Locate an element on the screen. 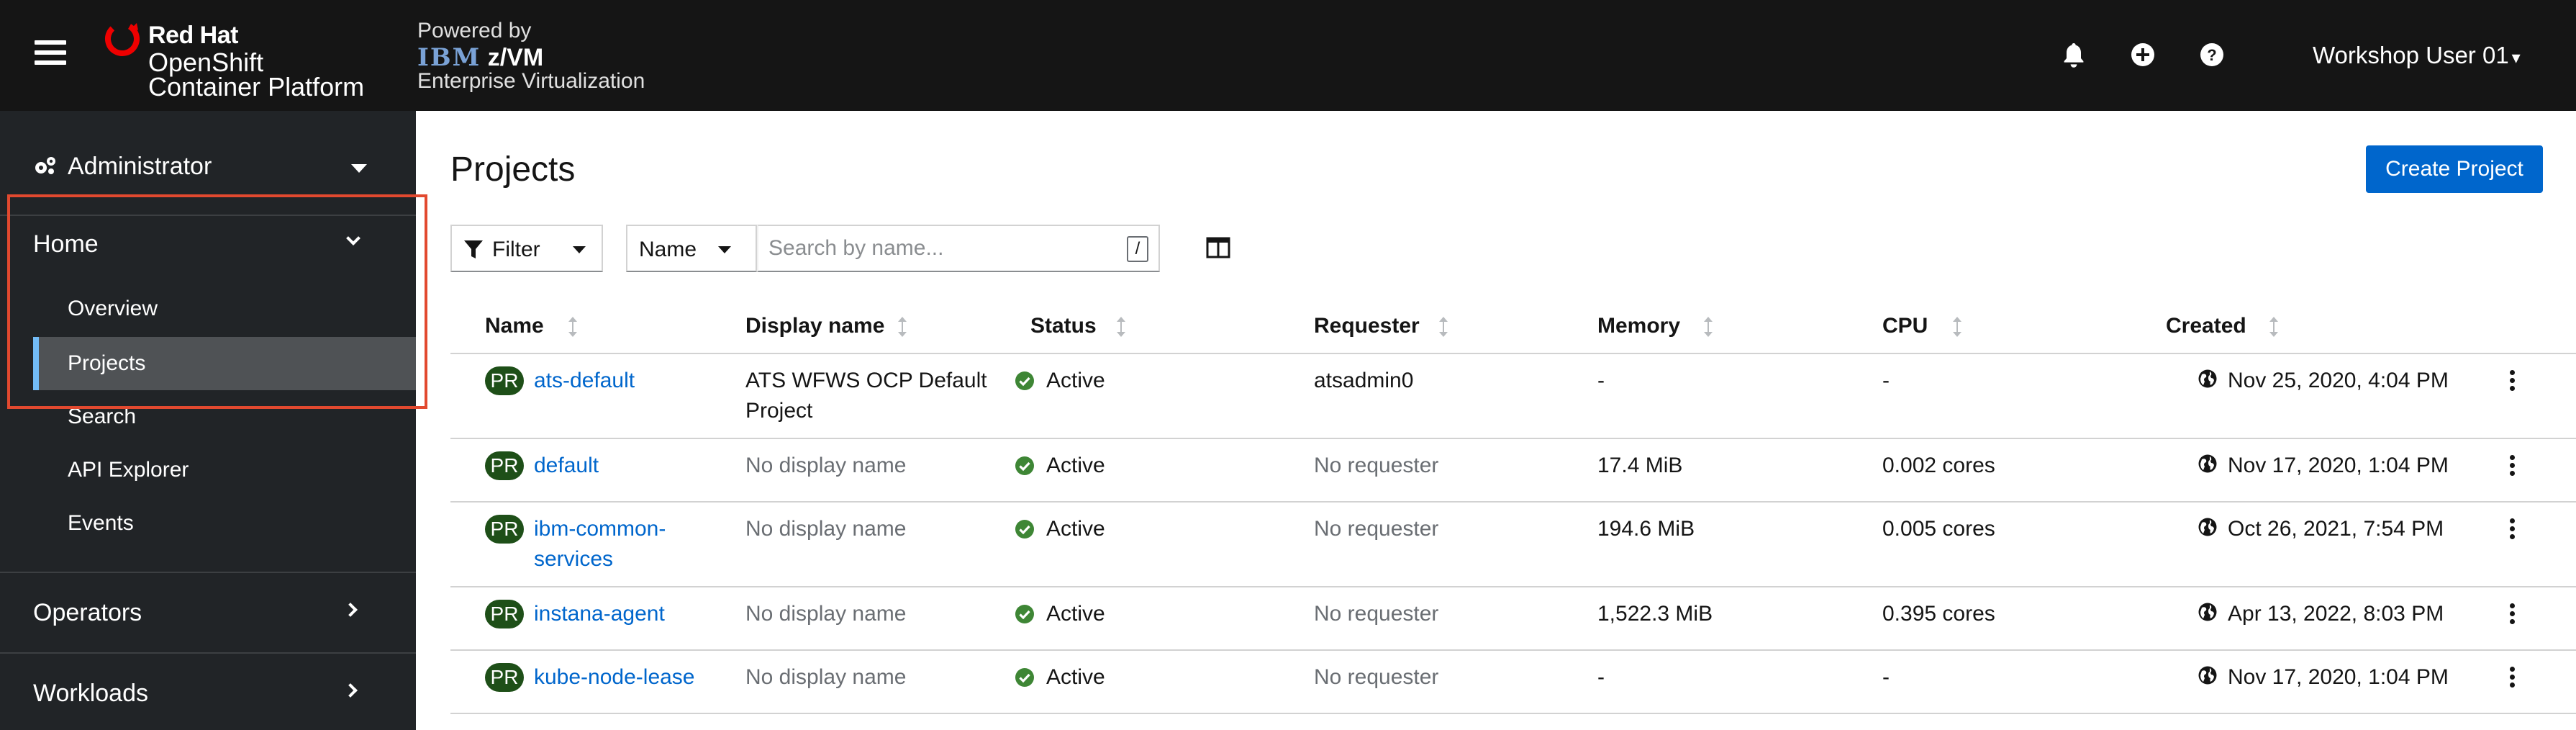  column-header-memory: Memory is located at coordinates (1639, 326).